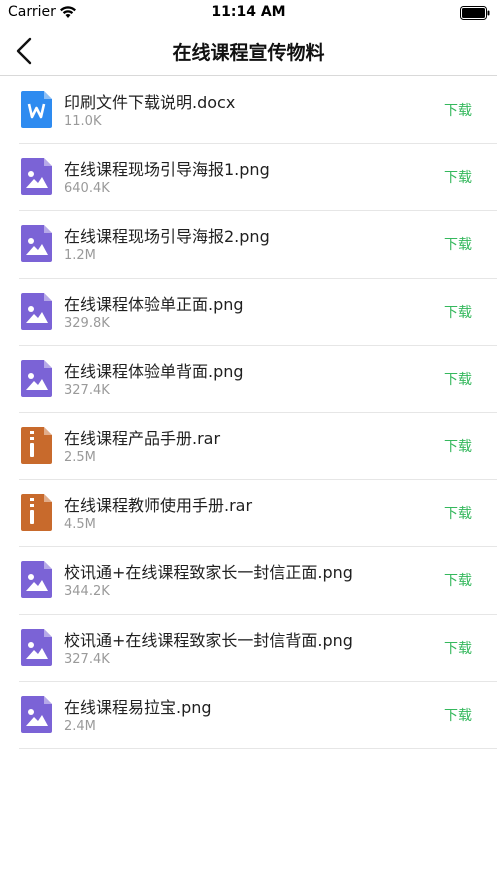 Image resolution: width=497 pixels, height=883 pixels. I want to click on status-bar: Carrier 11:14 AM, so click(248, 13).